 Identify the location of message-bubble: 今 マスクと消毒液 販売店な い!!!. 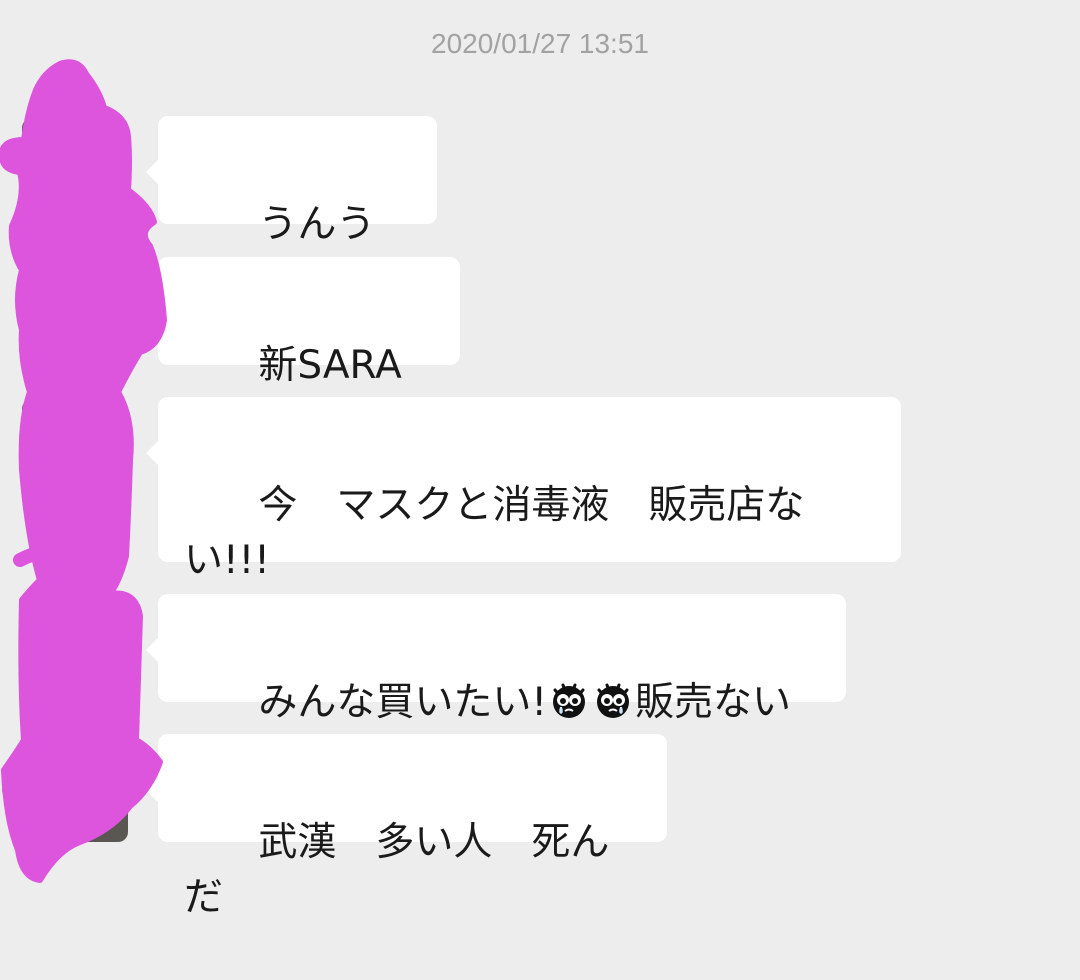
(523, 490).